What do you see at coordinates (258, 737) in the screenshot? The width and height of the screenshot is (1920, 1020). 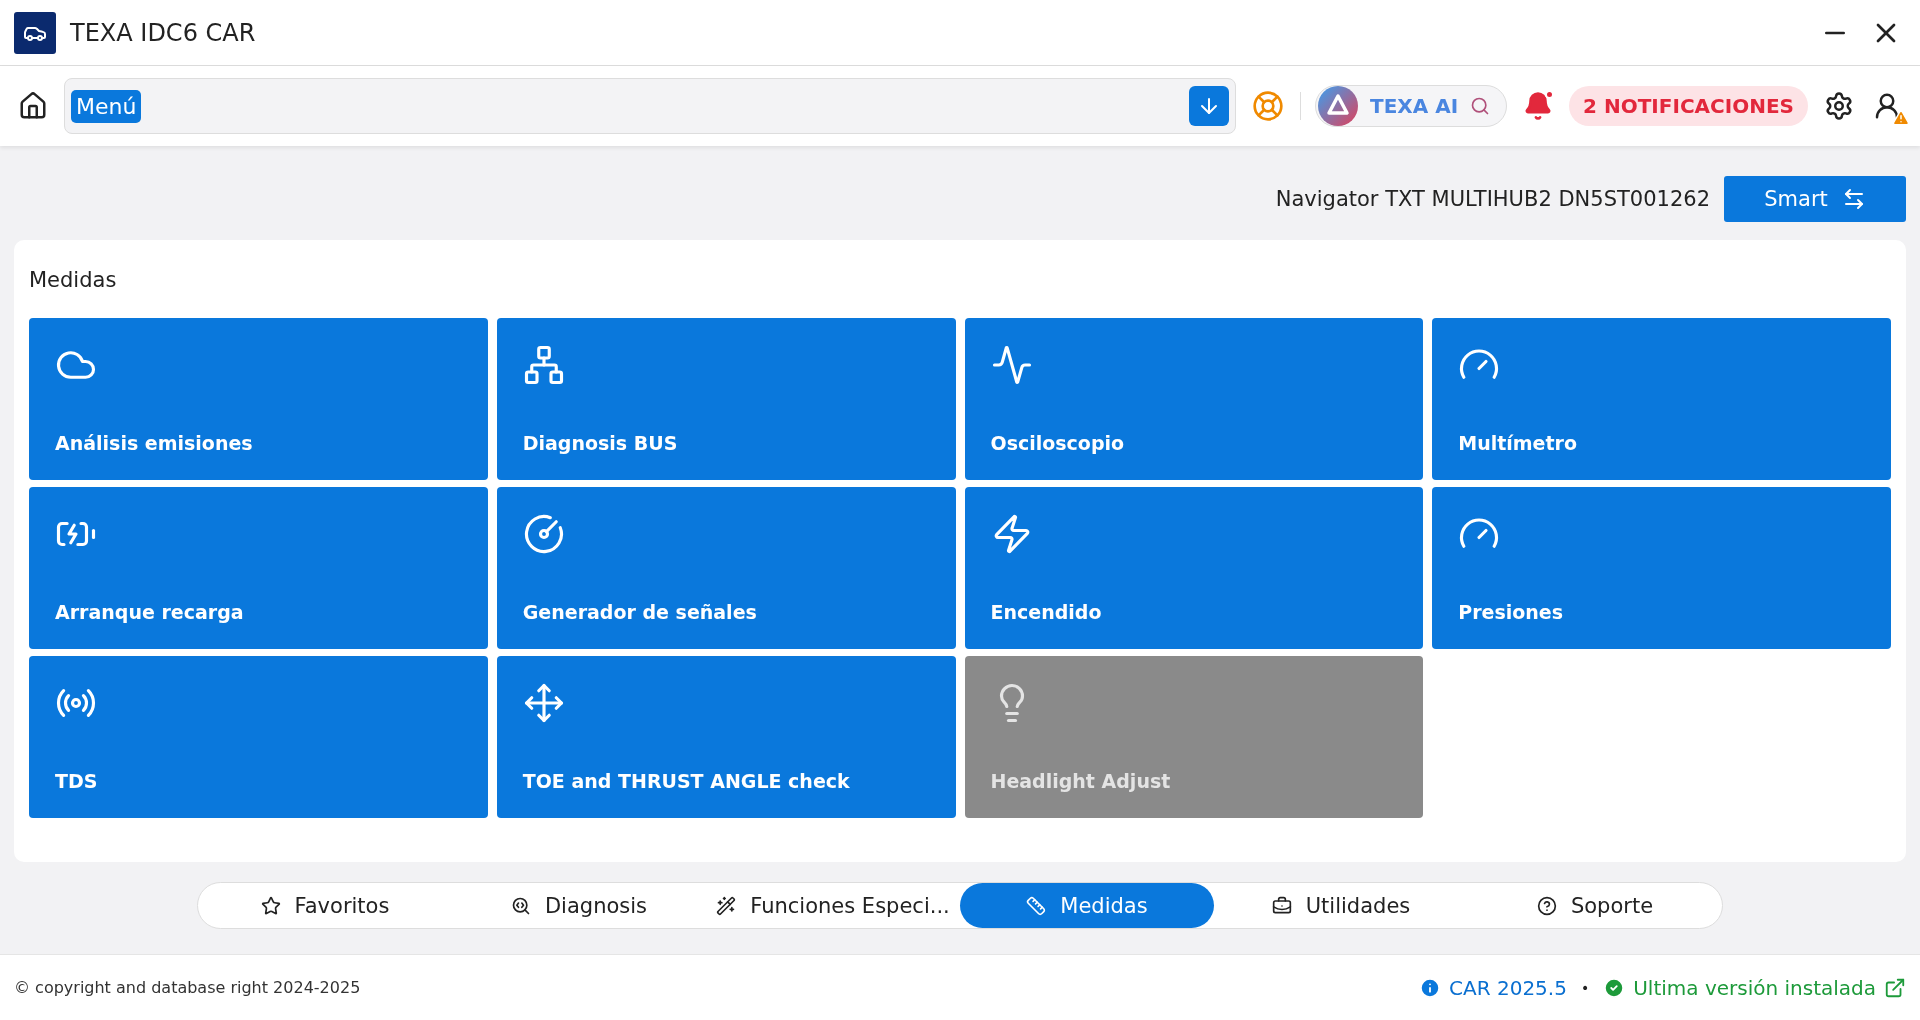 I see `measure-tile: TDS` at bounding box center [258, 737].